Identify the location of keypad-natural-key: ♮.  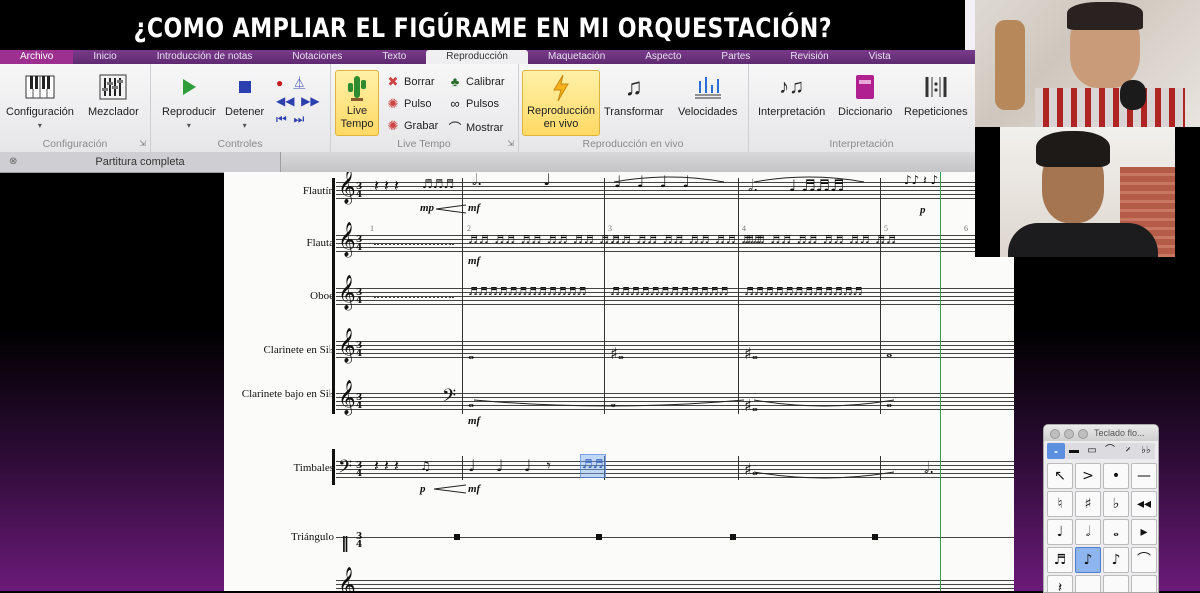
(1060, 504).